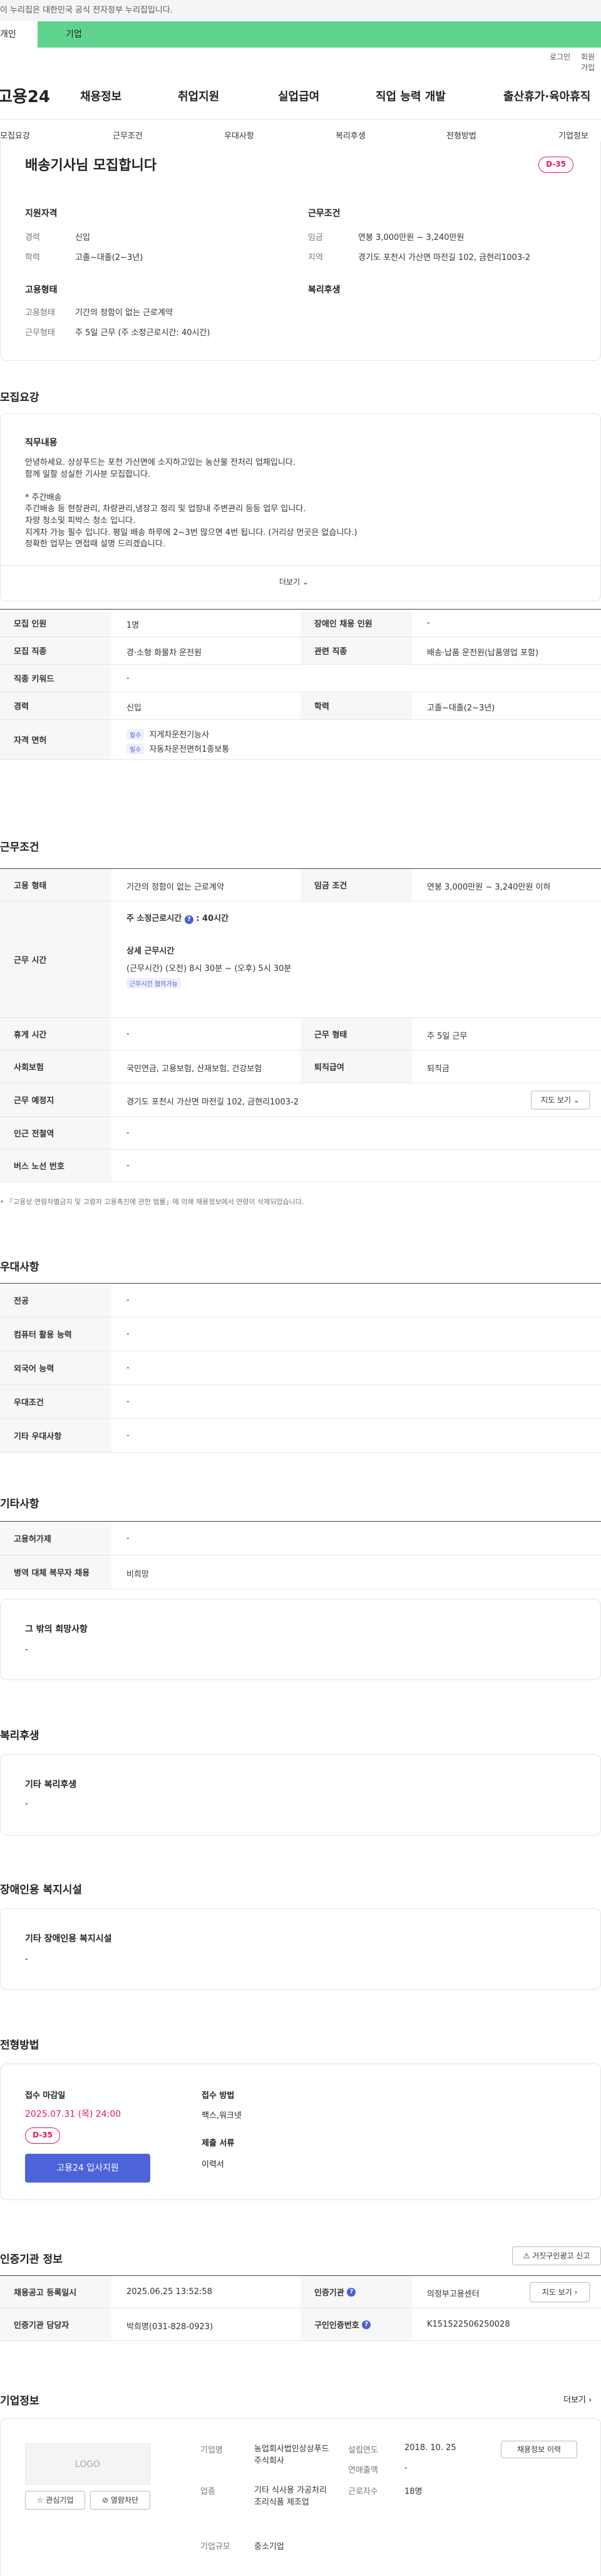  What do you see at coordinates (120, 2500) in the screenshot?
I see `block-company-button: ⊘ 열람차단` at bounding box center [120, 2500].